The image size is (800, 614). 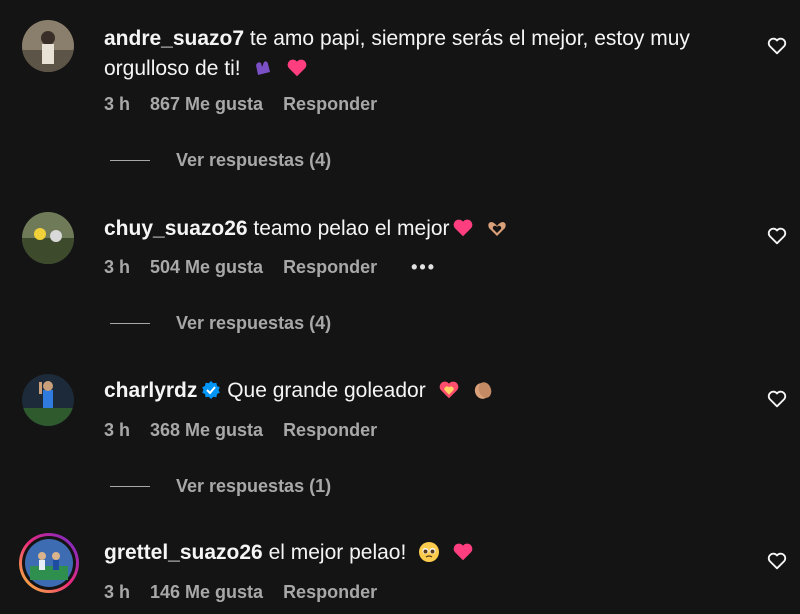 What do you see at coordinates (429, 556) in the screenshot?
I see `pleading-face-emoji` at bounding box center [429, 556].